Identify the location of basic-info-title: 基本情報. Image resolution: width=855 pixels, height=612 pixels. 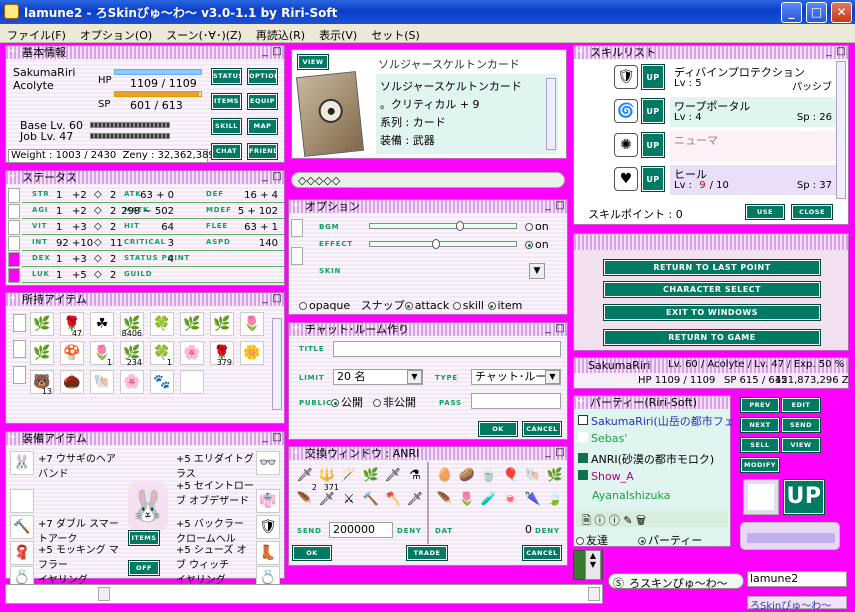
(145, 52).